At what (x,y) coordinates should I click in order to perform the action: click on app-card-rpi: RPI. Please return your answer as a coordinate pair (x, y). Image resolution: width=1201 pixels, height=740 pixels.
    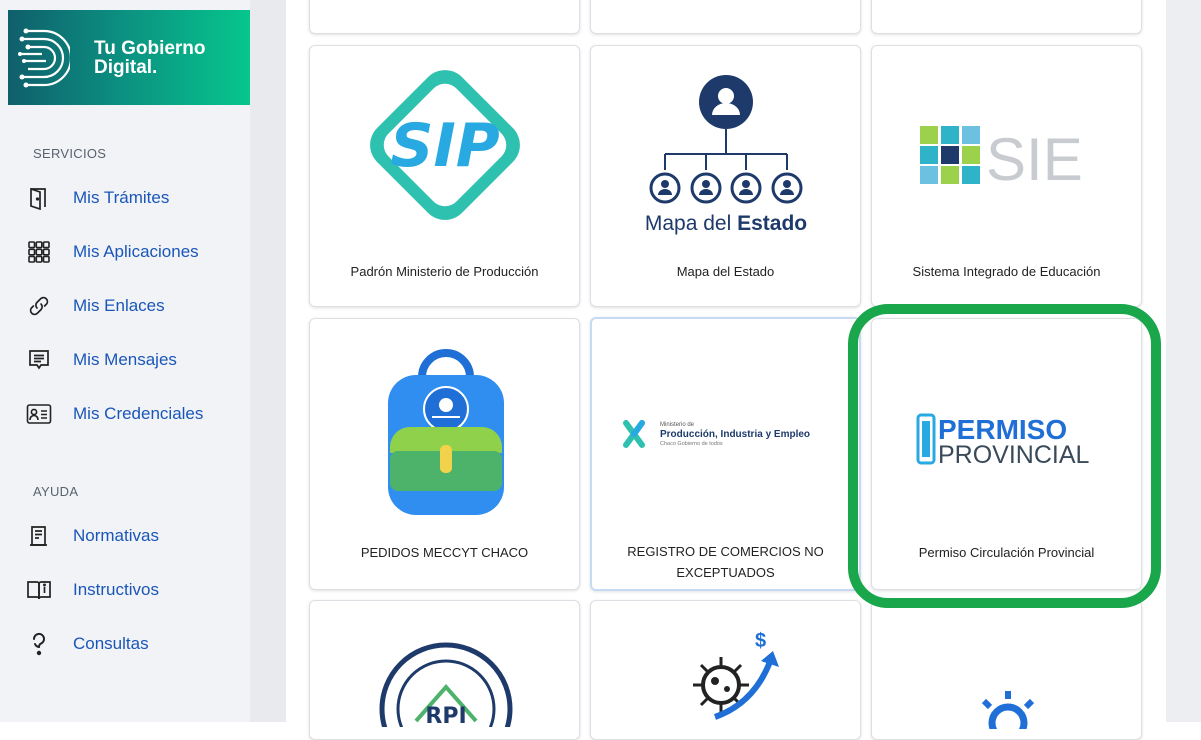
    Looking at the image, I should click on (444, 670).